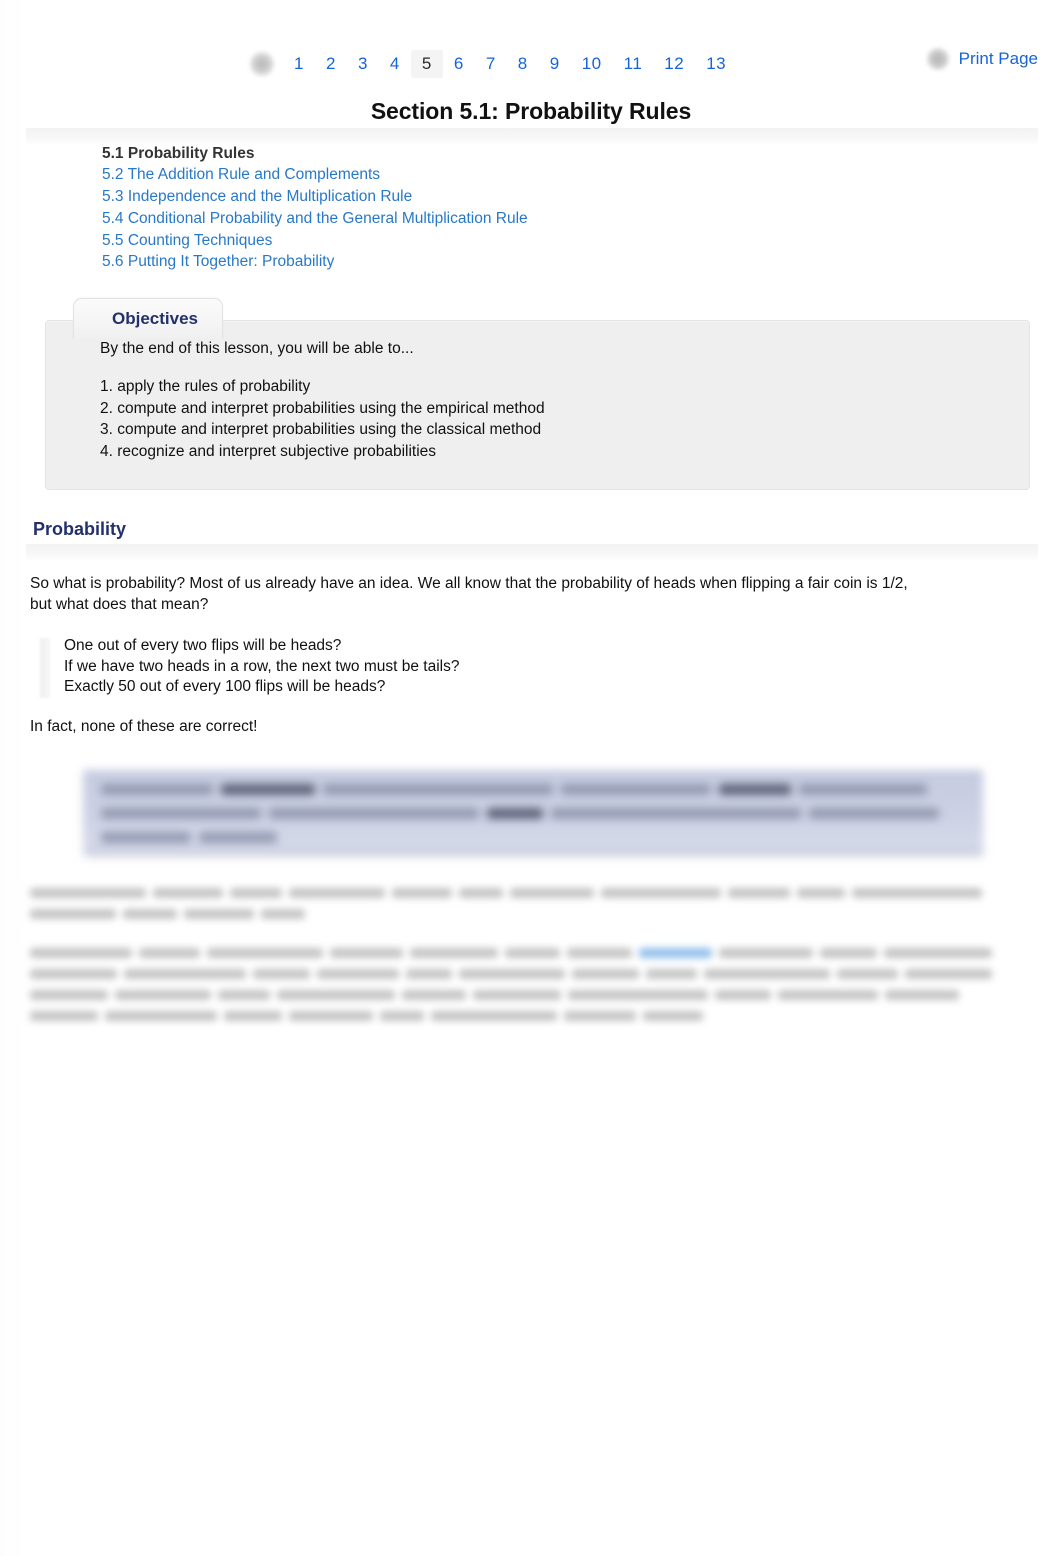 This screenshot has width=1062, height=1556. Describe the element at coordinates (178, 153) in the screenshot. I see `section-link-5-1-current: 5.1 Probability Rules` at that location.